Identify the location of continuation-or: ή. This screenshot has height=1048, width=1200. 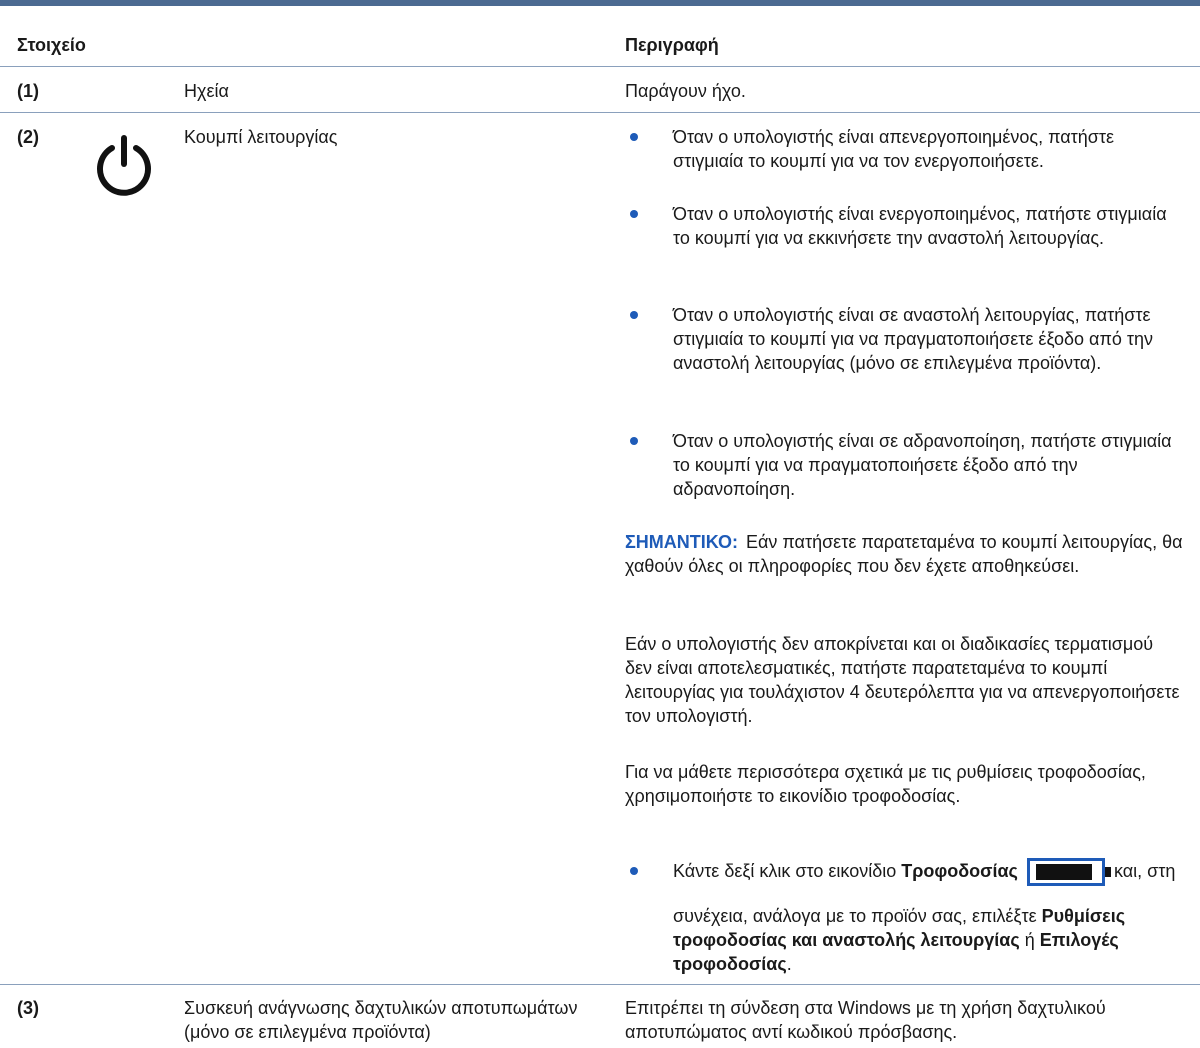
(1029, 940).